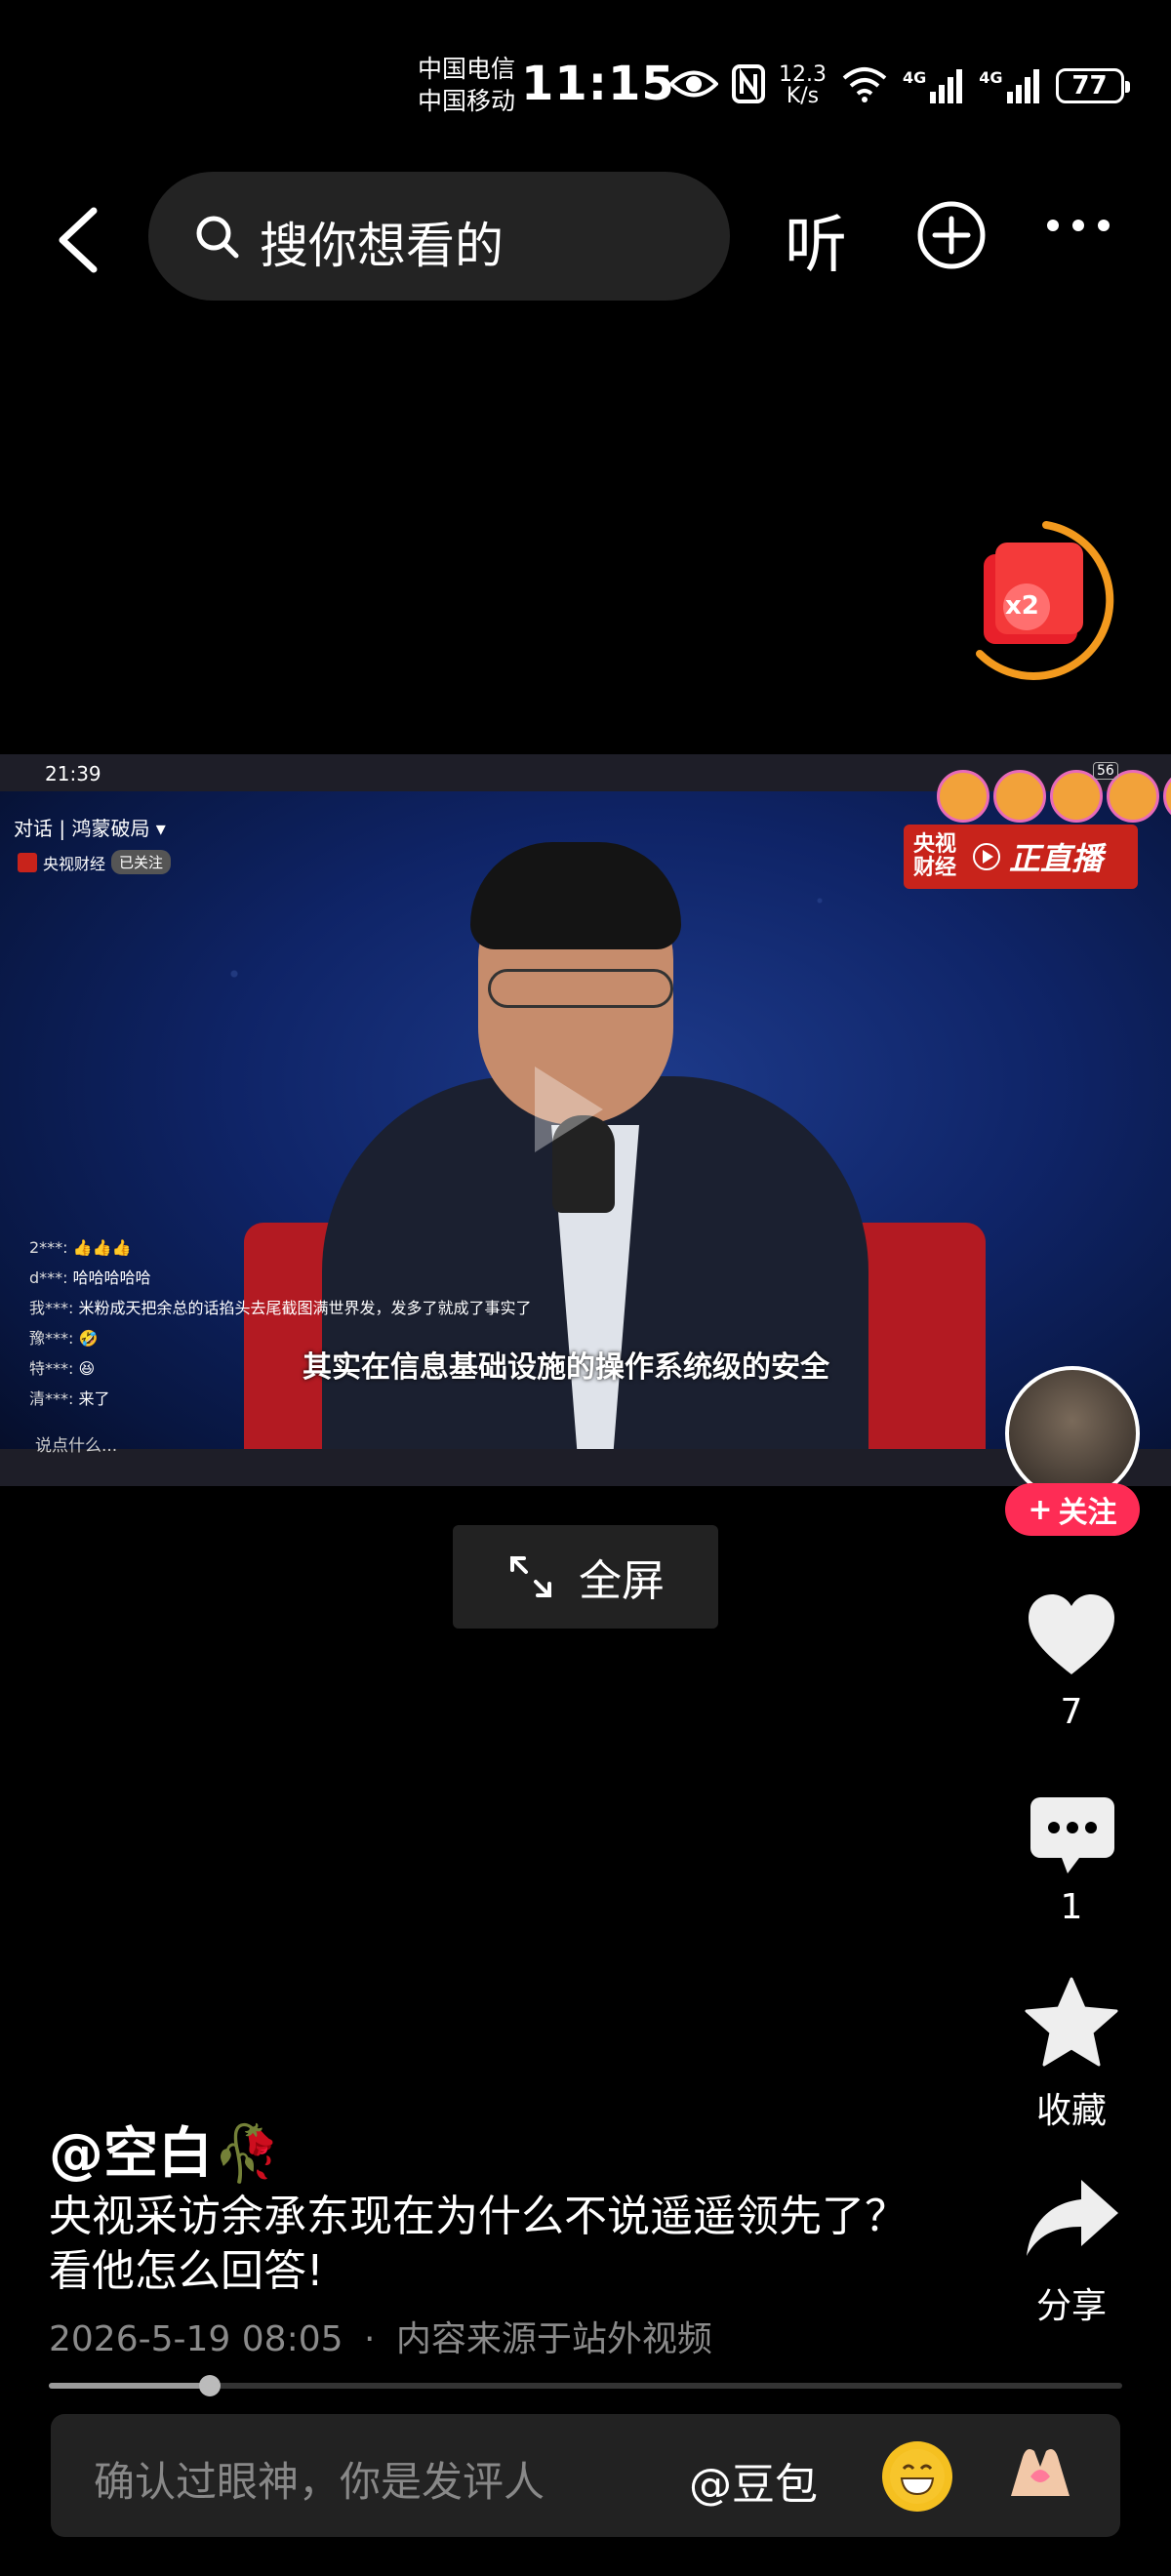 Image resolution: width=1171 pixels, height=2576 pixels. I want to click on heart-icon, so click(1071, 1634).